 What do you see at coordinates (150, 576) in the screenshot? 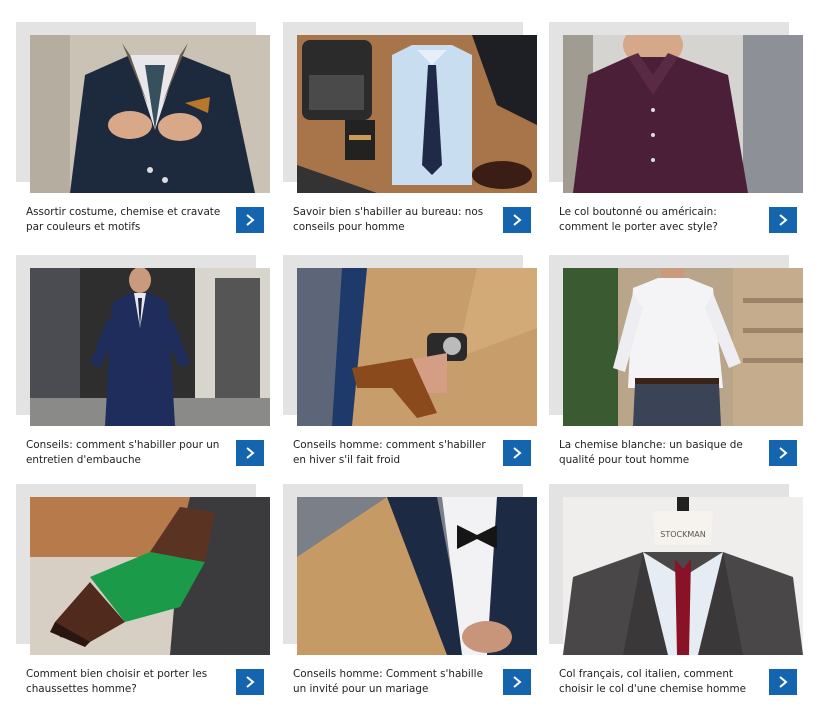
I see `green-socks-shoe-icon` at bounding box center [150, 576].